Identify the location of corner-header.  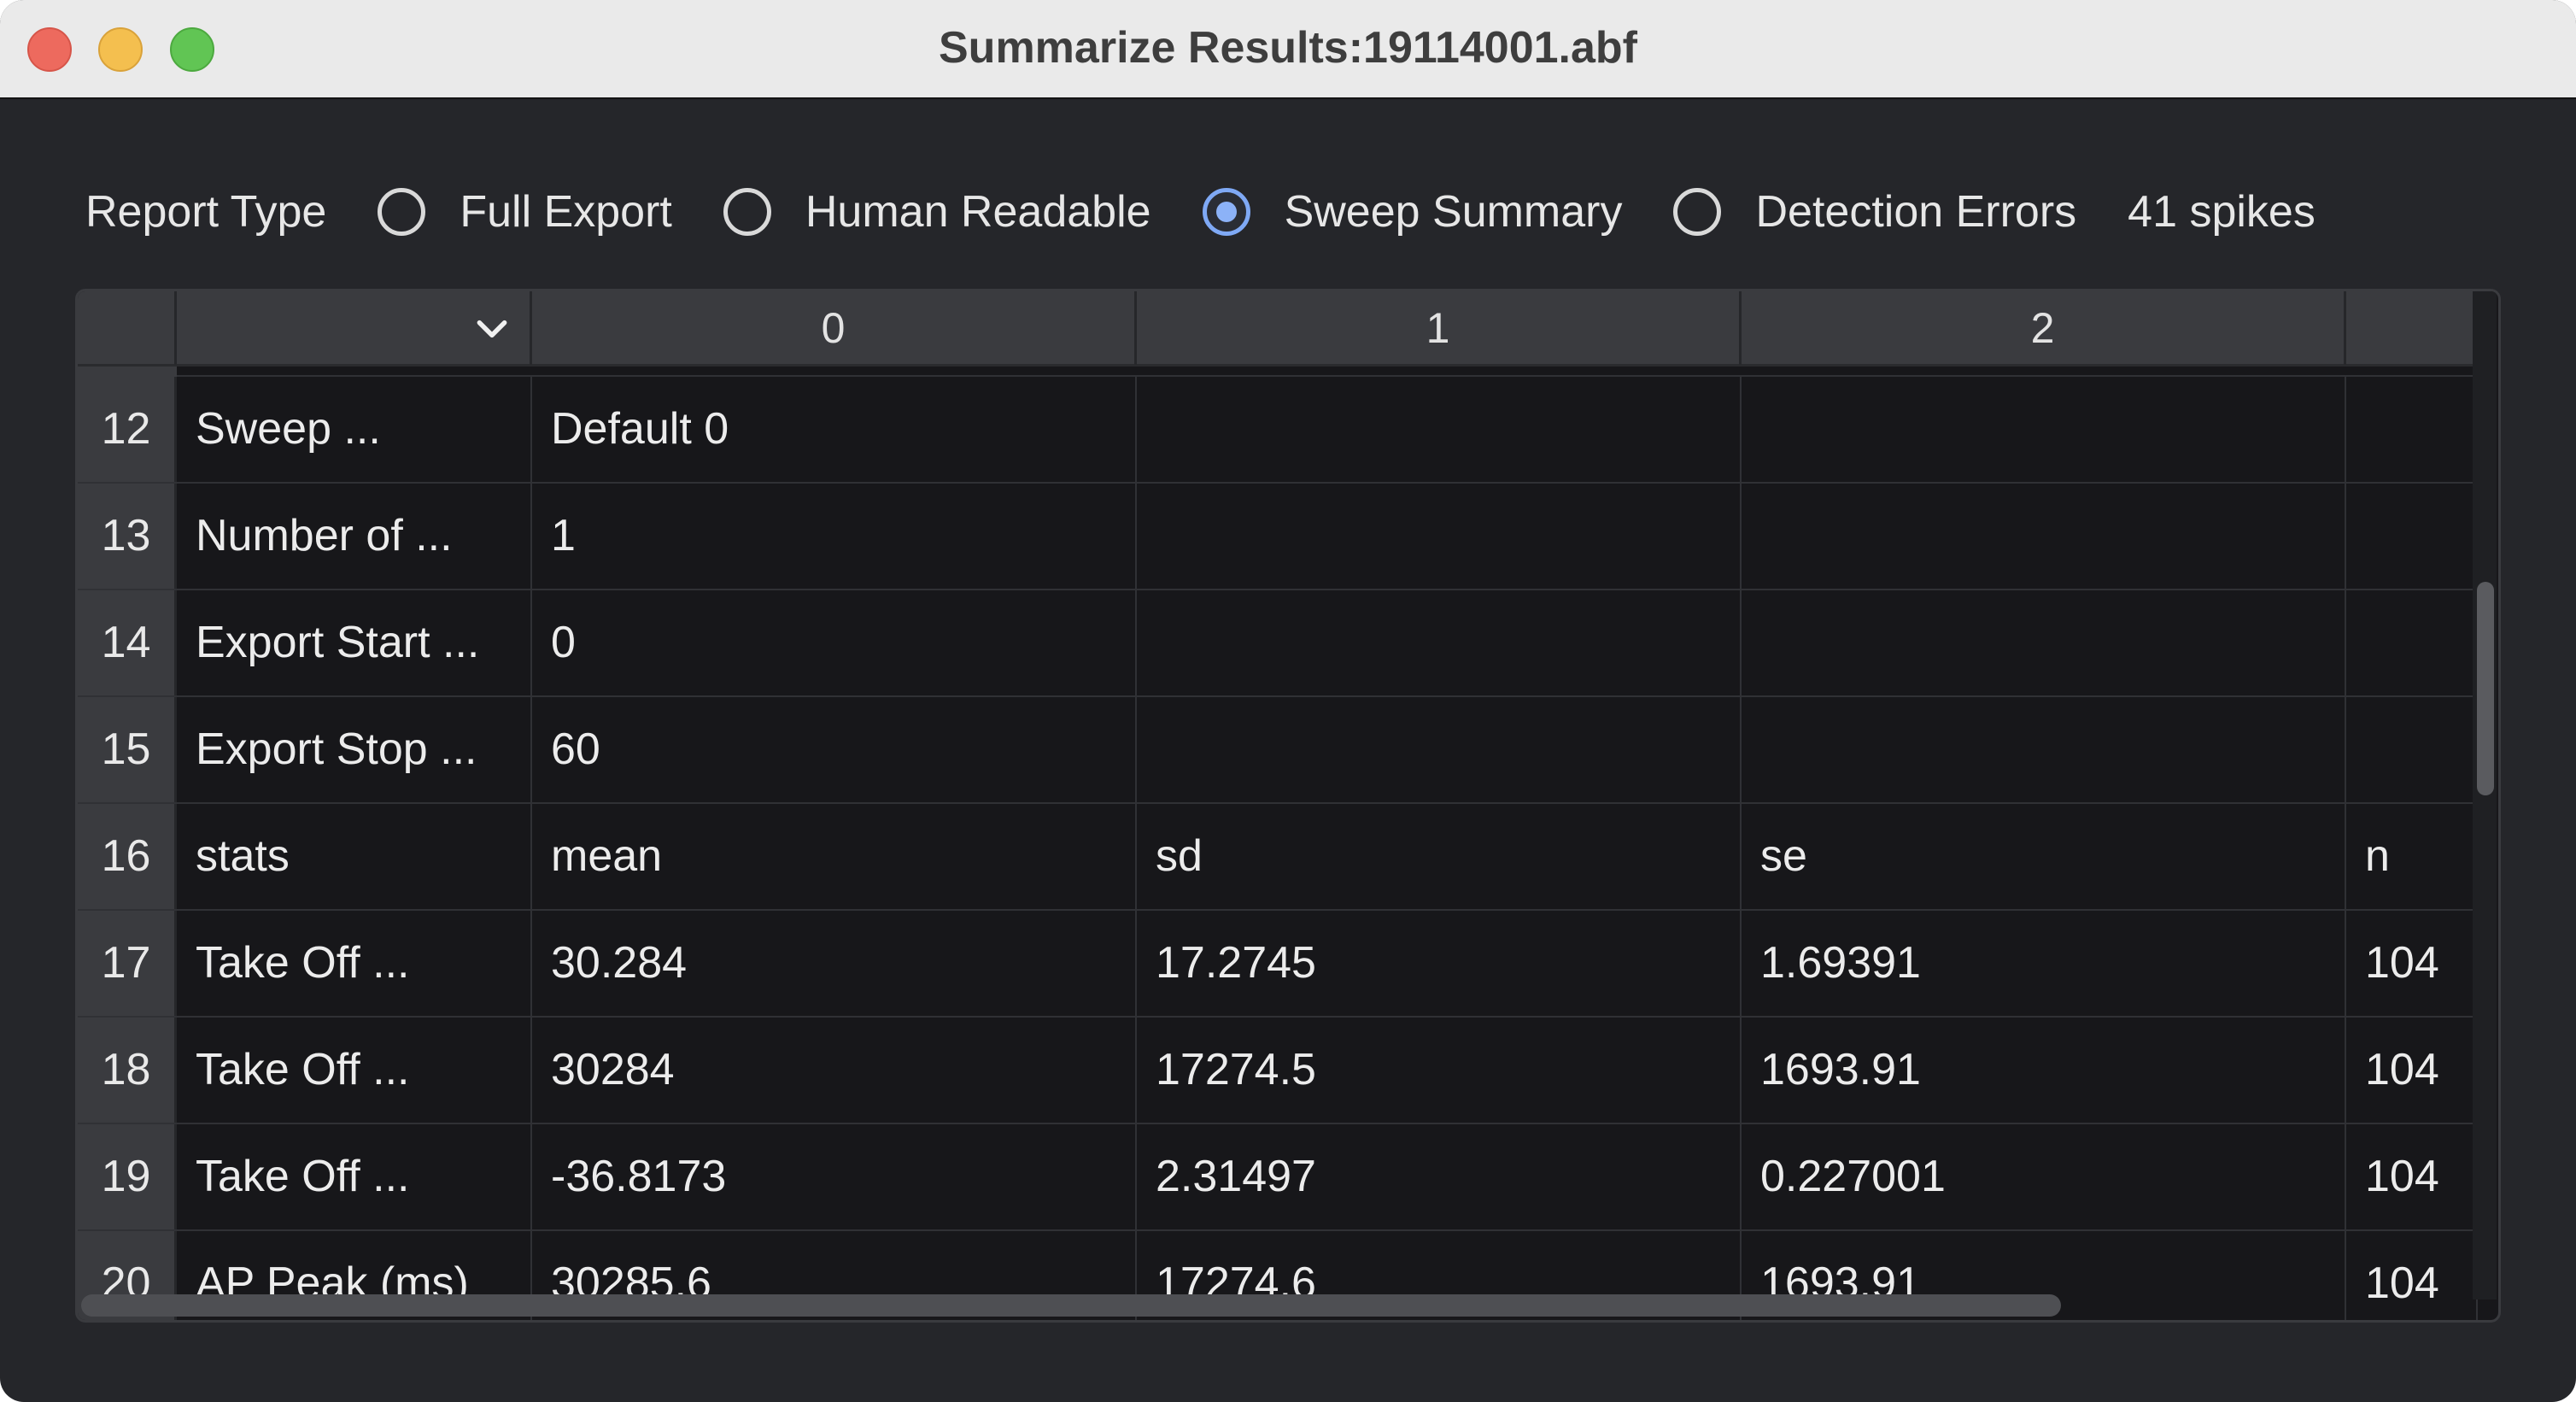
(127, 328).